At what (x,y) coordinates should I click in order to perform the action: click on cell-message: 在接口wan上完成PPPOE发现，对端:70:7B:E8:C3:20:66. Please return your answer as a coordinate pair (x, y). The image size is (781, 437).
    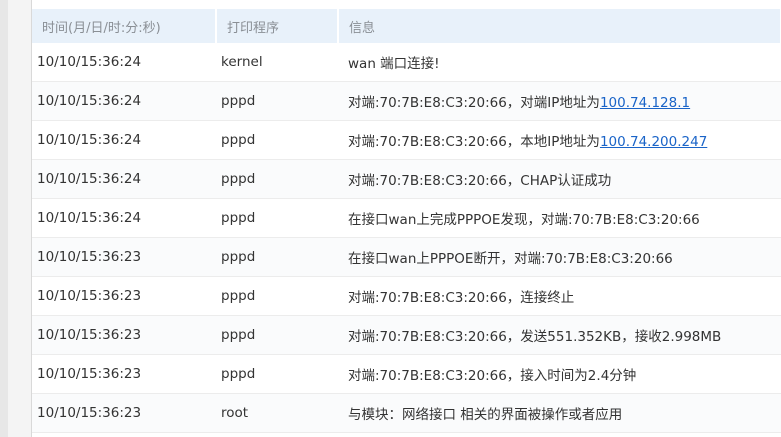
    Looking at the image, I should click on (559, 218).